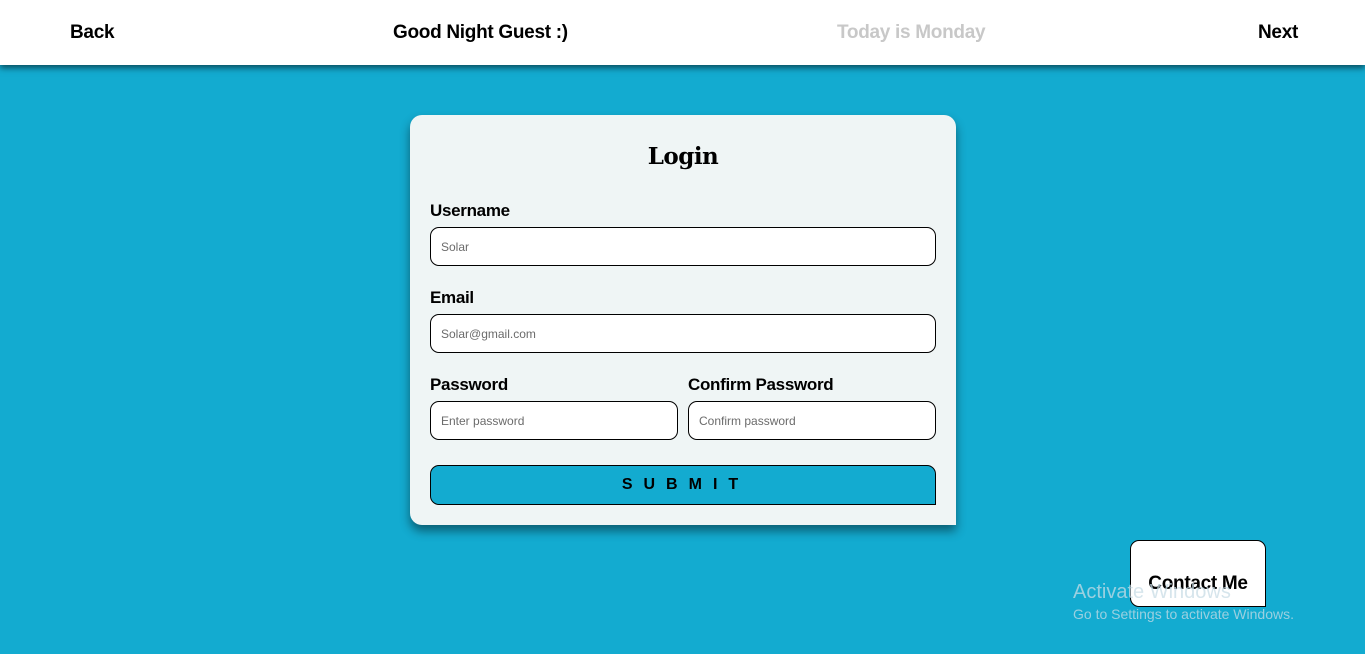 The width and height of the screenshot is (1365, 654). What do you see at coordinates (1198, 573) in the screenshot?
I see `contact-me-button: Contact Me` at bounding box center [1198, 573].